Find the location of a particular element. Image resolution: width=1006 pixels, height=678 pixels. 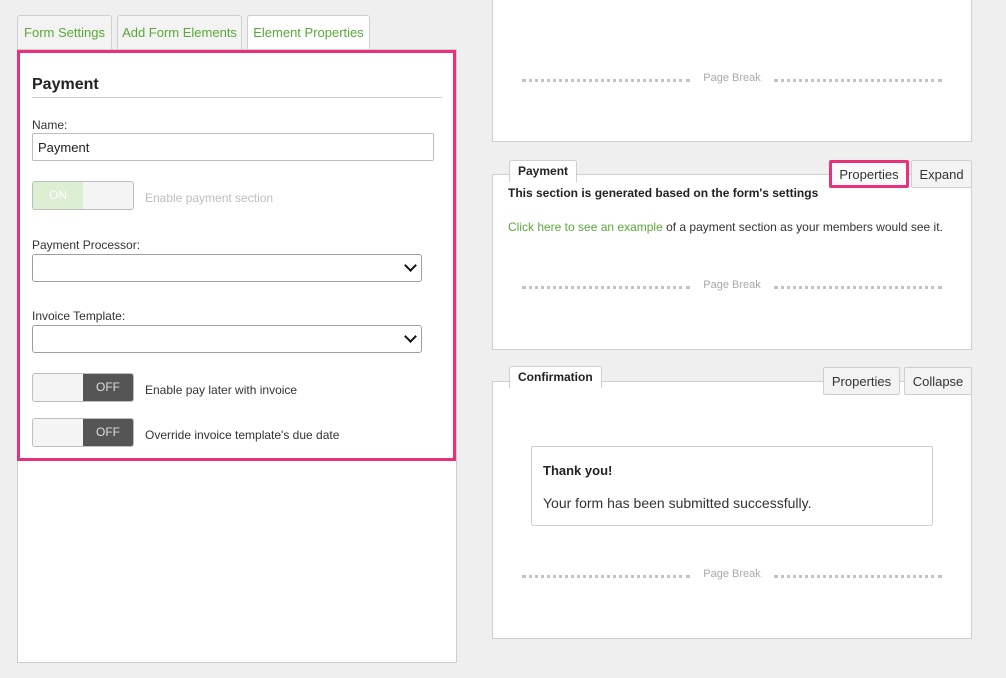

pay-later-label: Enable pay later with invoice is located at coordinates (221, 390).